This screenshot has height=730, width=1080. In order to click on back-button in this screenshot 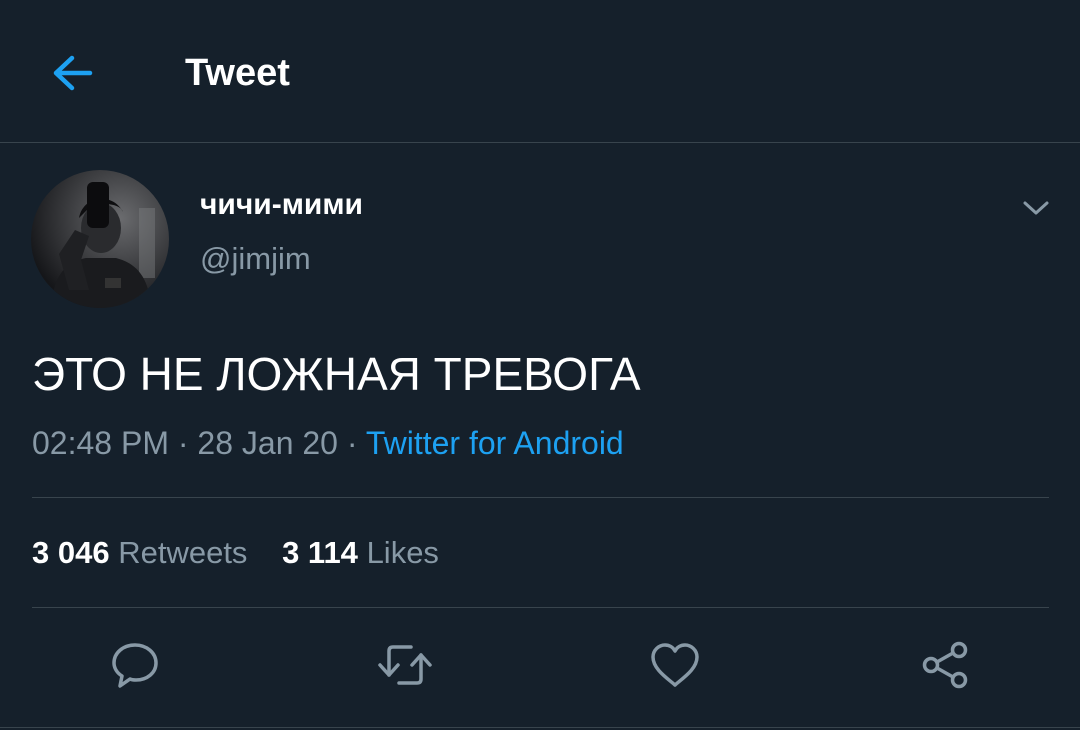, I will do `click(72, 73)`.